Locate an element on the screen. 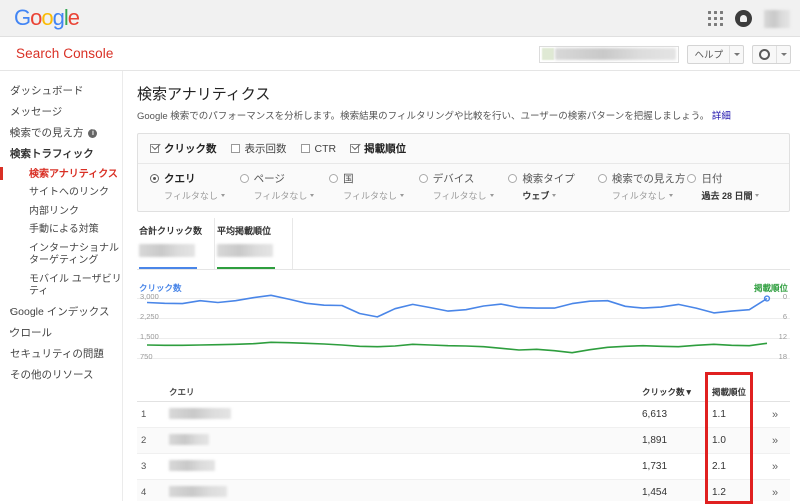 The height and width of the screenshot is (504, 800). metric-label: CTR is located at coordinates (325, 148).